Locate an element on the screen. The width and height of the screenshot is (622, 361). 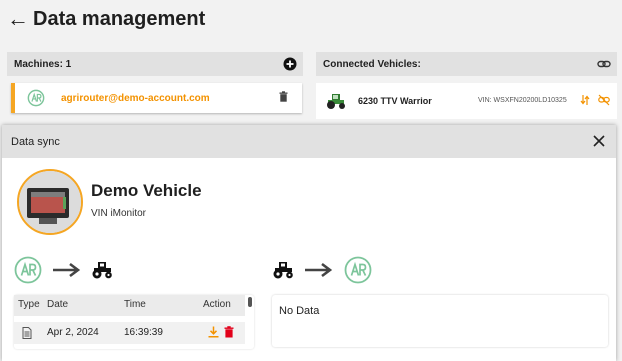
vehicle-vin: VIN: WSXFN20200LD10325 is located at coordinates (522, 100).